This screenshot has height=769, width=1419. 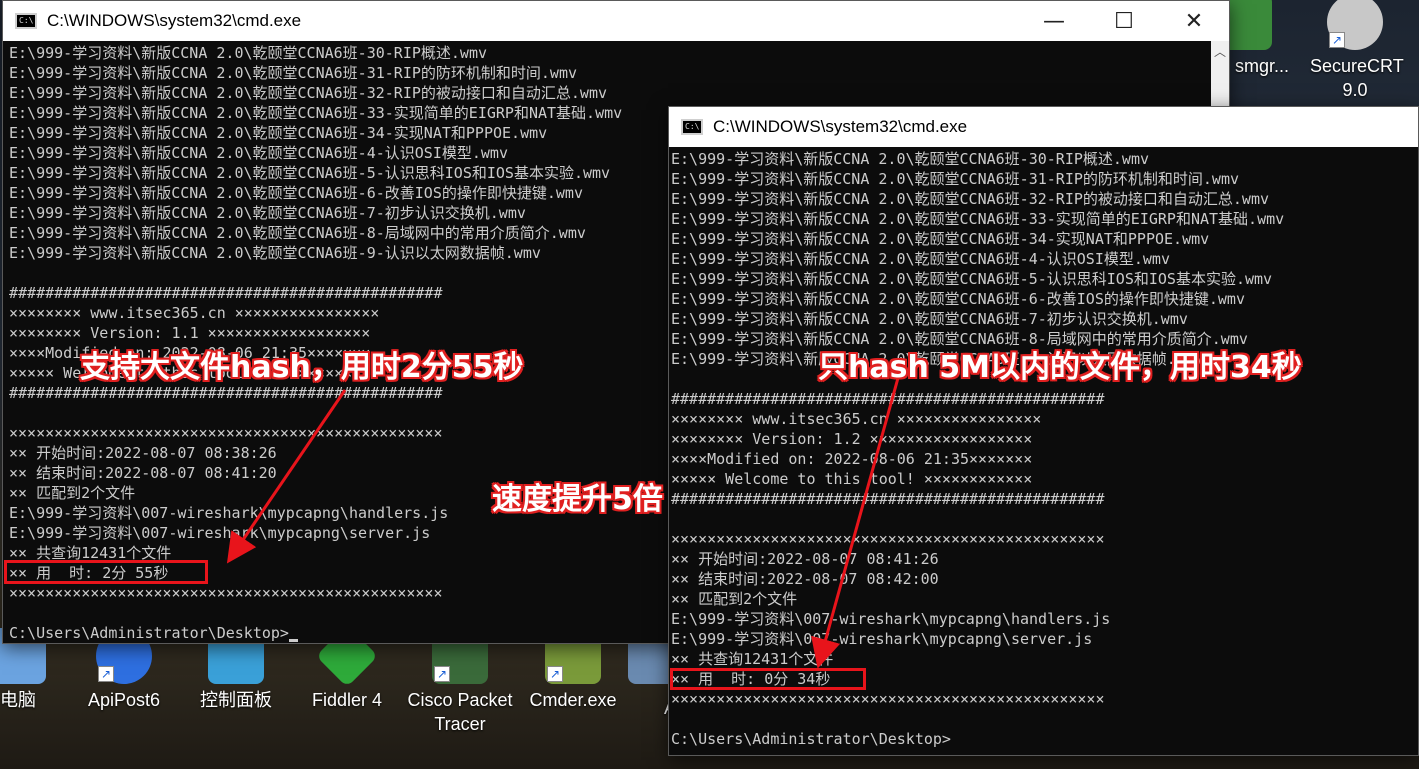 I want to click on arrow-right, so click(x=855, y=523).